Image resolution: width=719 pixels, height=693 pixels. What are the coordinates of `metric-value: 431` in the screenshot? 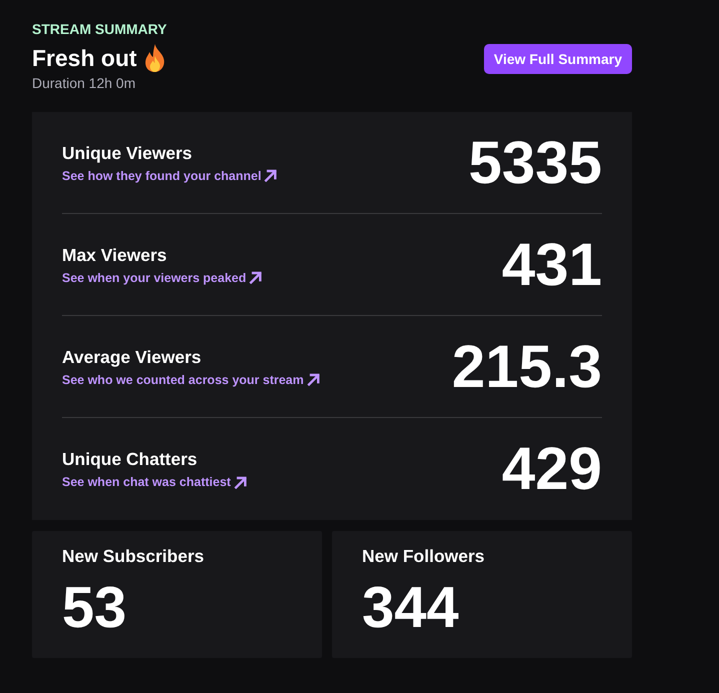 It's located at (552, 264).